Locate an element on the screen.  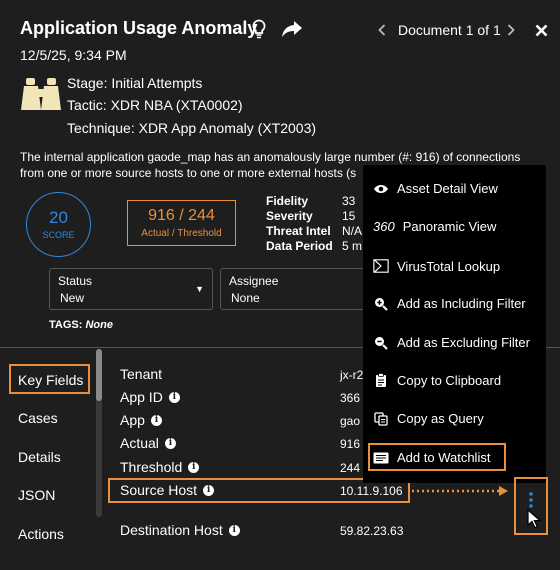
menu-item-label: VirusTotal Lookup is located at coordinates (449, 266).